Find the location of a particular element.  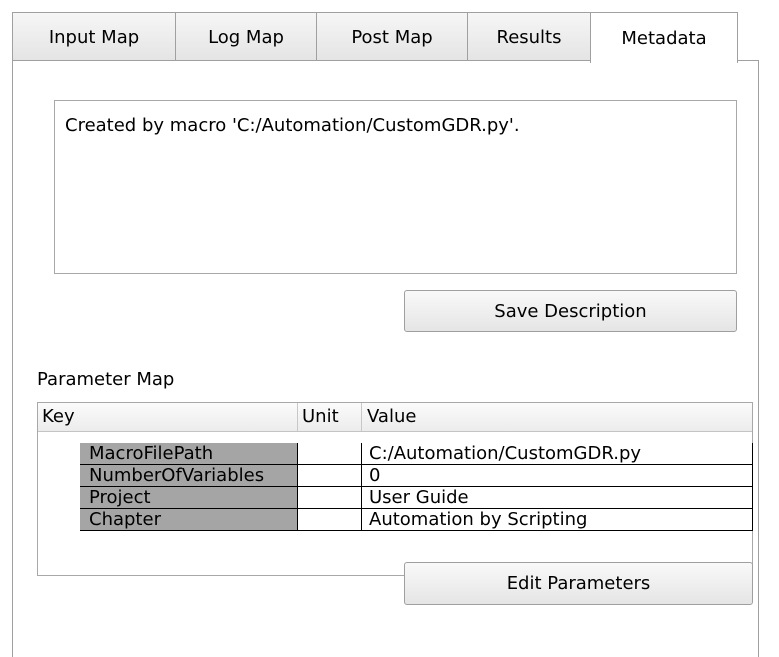

tab-label: Results is located at coordinates (529, 37).